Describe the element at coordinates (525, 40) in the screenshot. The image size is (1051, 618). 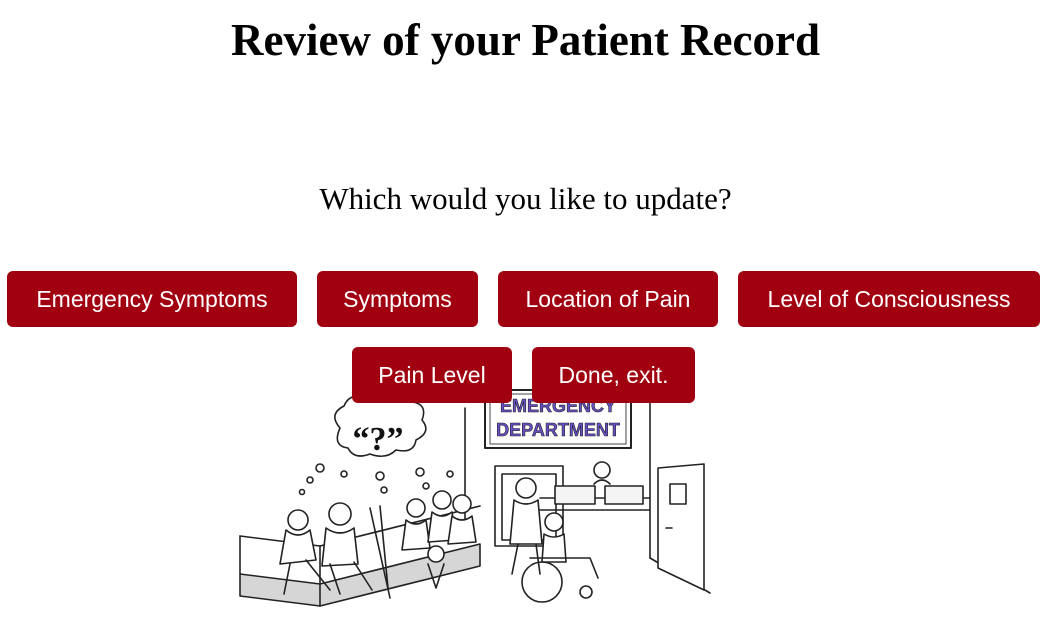
I see `page-title: Review of your Patient Record` at that location.